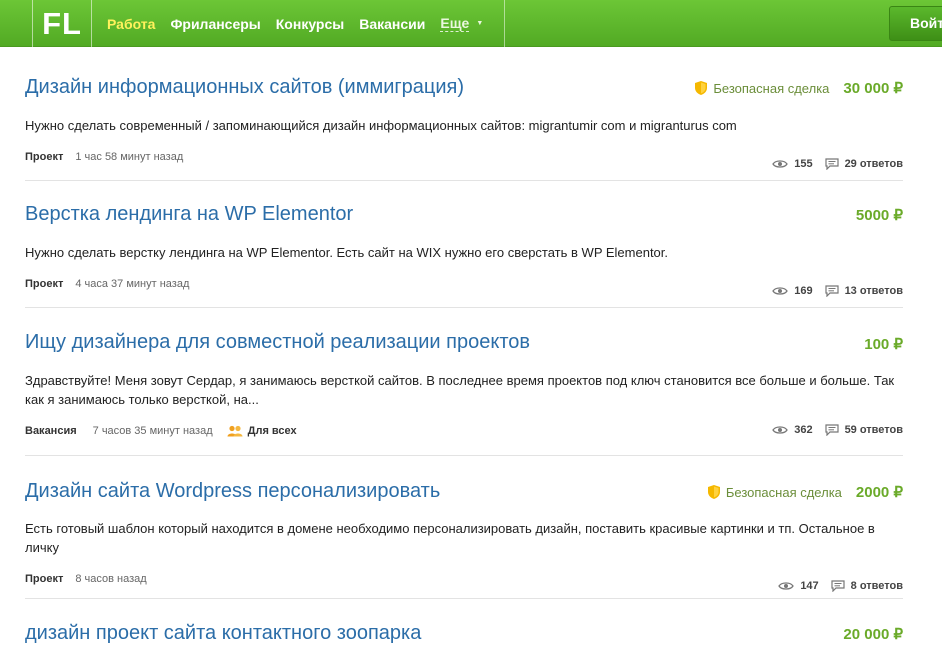  I want to click on views-count: 362, so click(803, 430).